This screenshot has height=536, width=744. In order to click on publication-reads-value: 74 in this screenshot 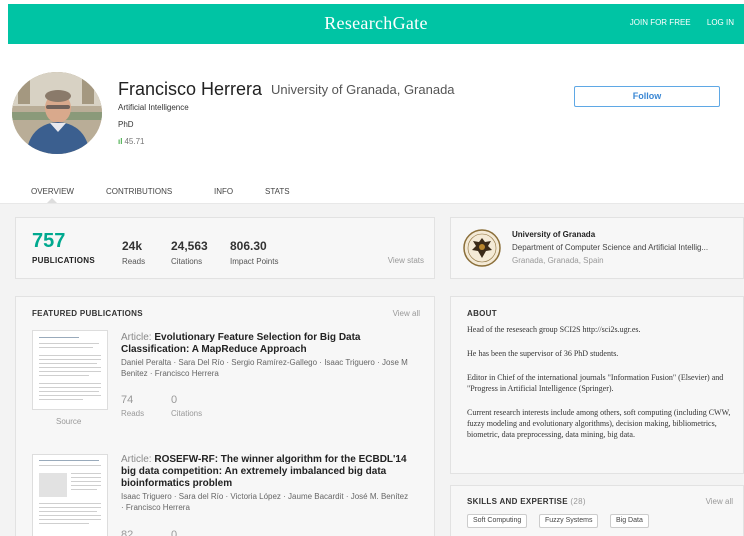, I will do `click(127, 400)`.